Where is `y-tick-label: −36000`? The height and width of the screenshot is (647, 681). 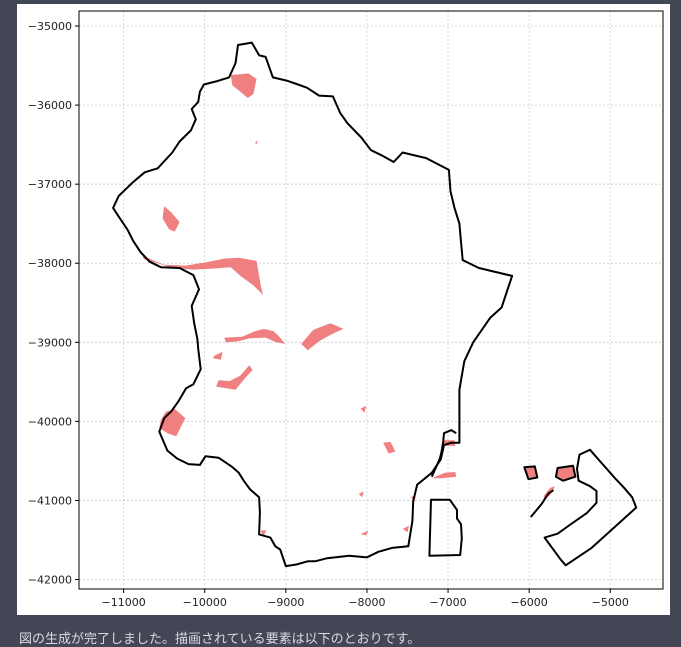
y-tick-label: −36000 is located at coordinates (50, 105).